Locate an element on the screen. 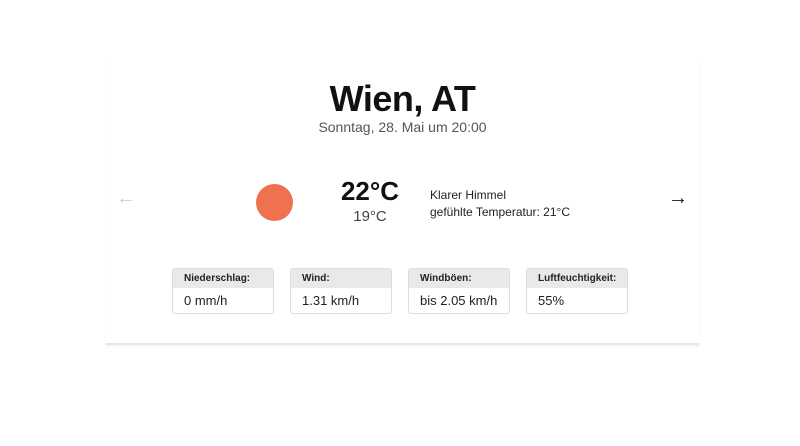 The height and width of the screenshot is (446, 800). stat-label: Windböen: is located at coordinates (459, 278).